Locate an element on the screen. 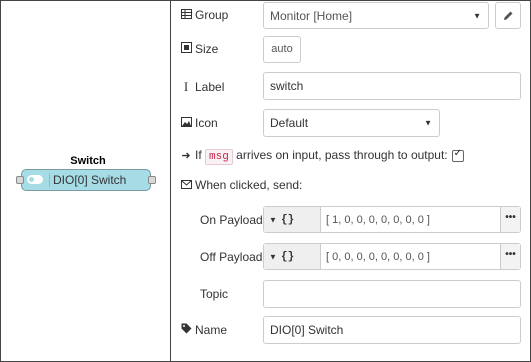 The width and height of the screenshot is (531, 362). msg-code: msg is located at coordinates (219, 157).